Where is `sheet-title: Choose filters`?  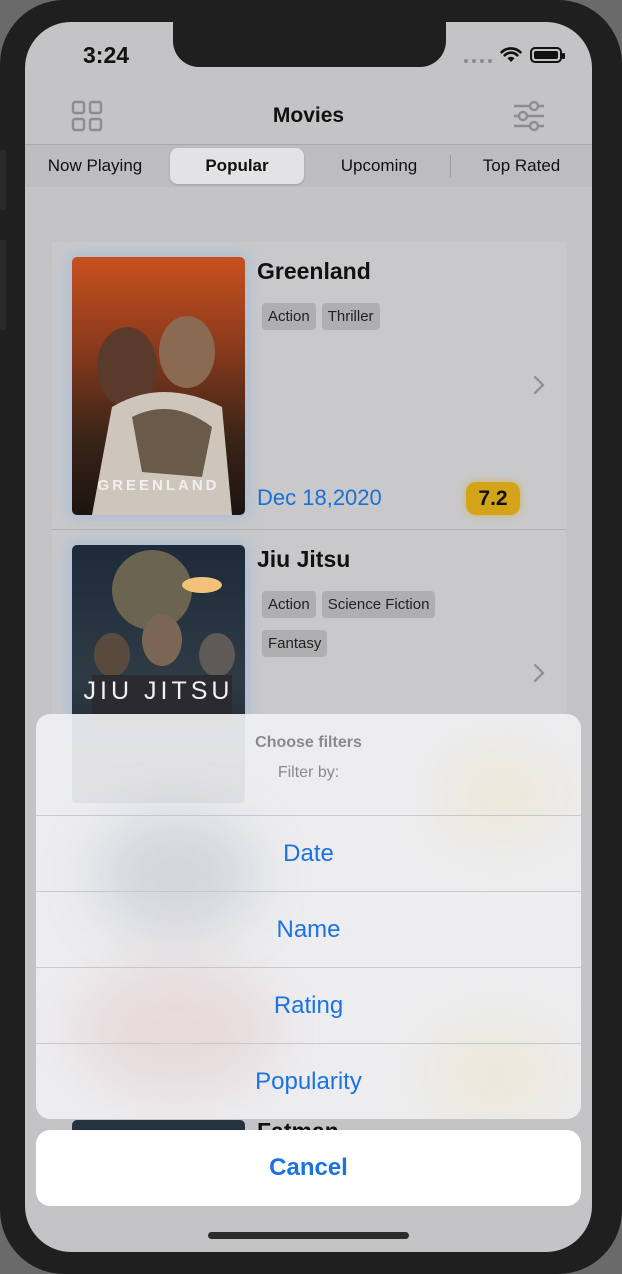 sheet-title: Choose filters is located at coordinates (308, 742).